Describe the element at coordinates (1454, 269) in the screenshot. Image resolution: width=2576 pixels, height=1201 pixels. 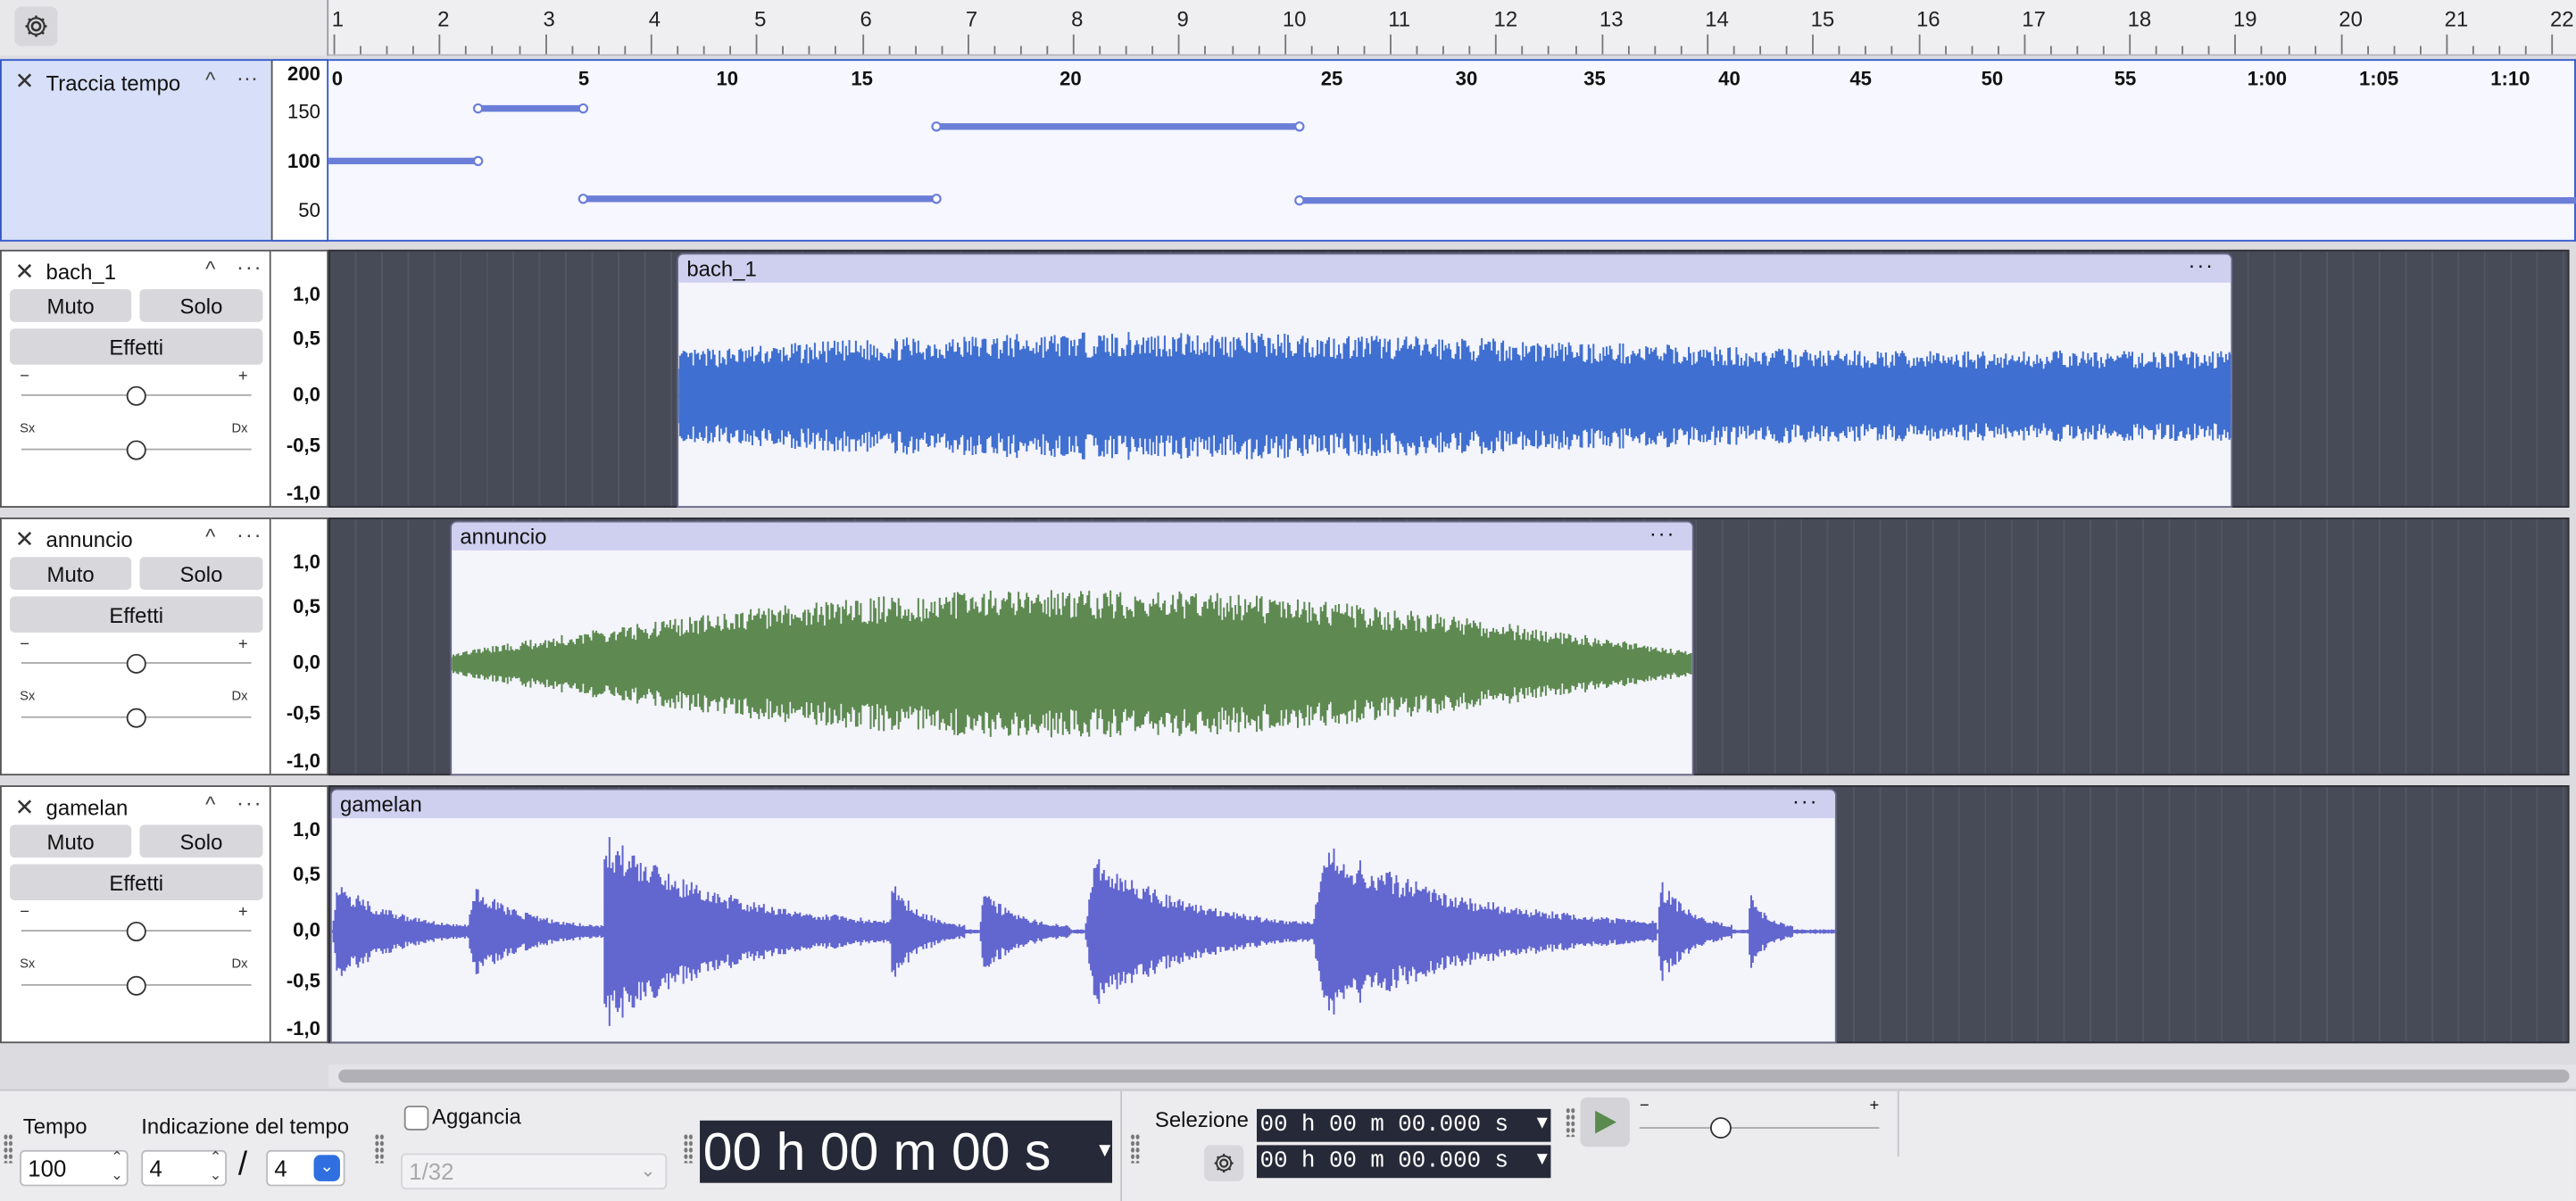
I see `clip-header: bach_1 ···` at that location.